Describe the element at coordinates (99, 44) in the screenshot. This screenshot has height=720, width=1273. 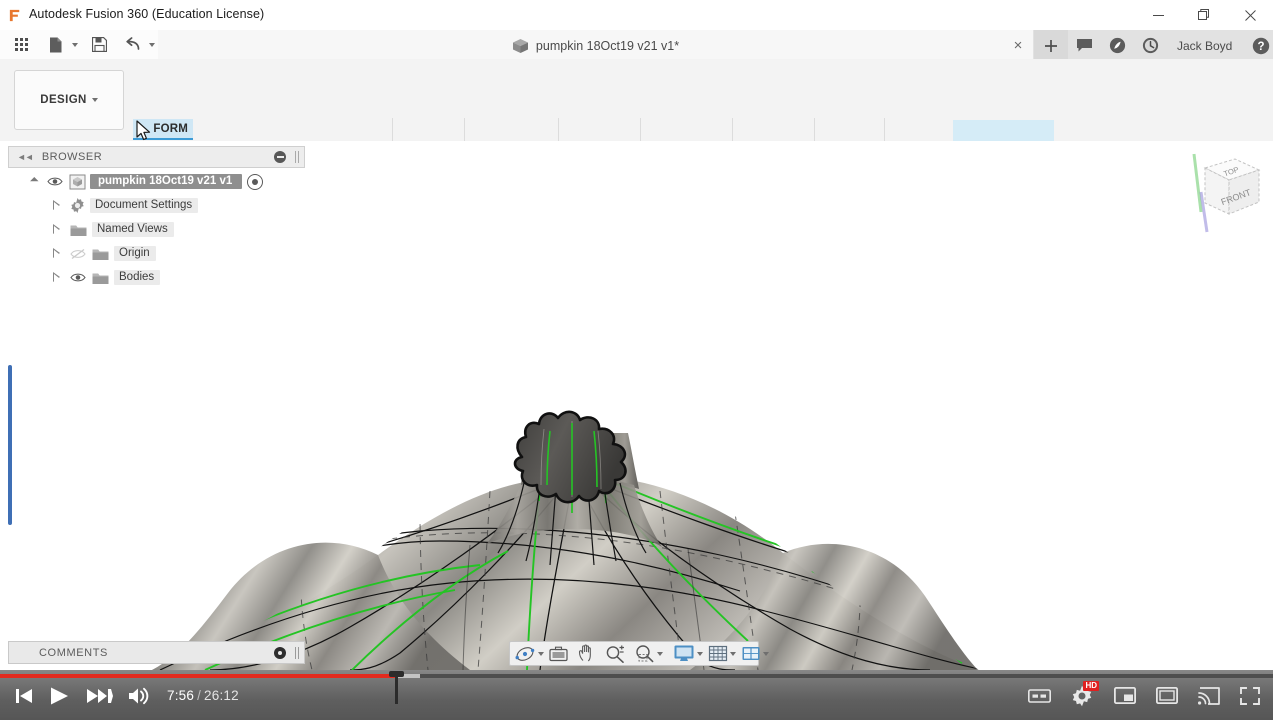
I see `save-icon` at that location.